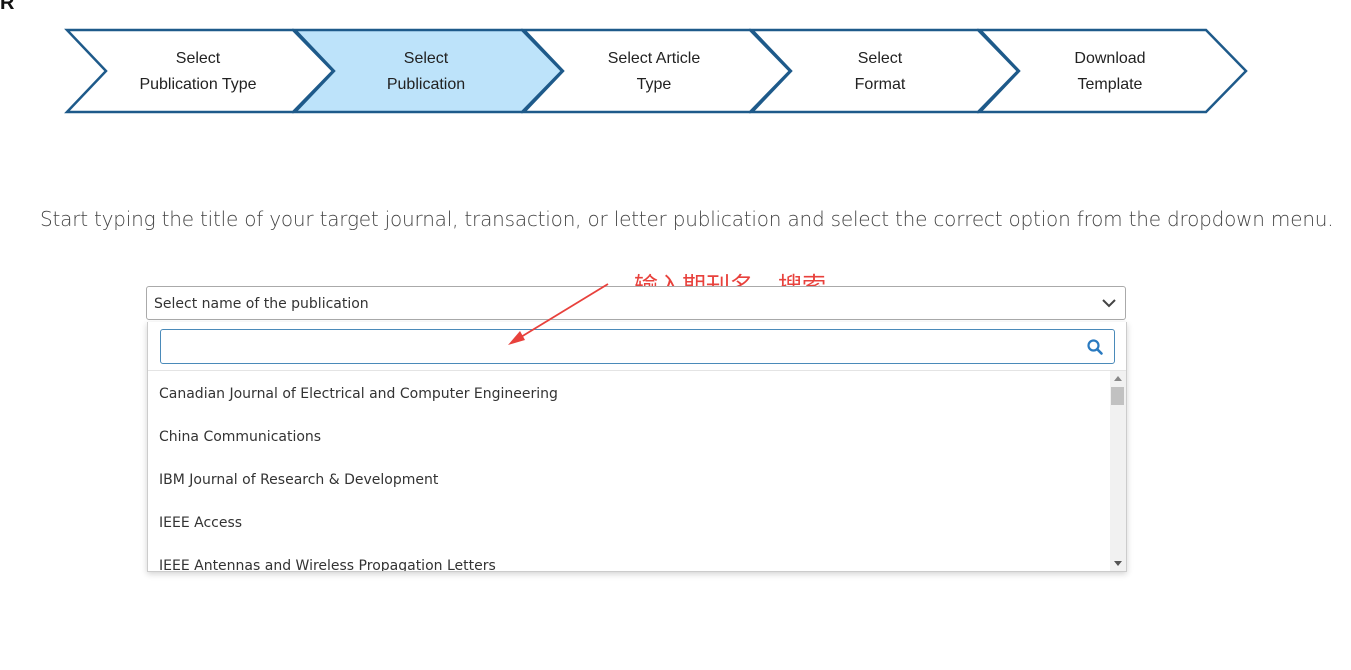 This screenshot has height=670, width=1351. Describe the element at coordinates (426, 72) in the screenshot. I see `step-select-publication: Select Publication` at that location.